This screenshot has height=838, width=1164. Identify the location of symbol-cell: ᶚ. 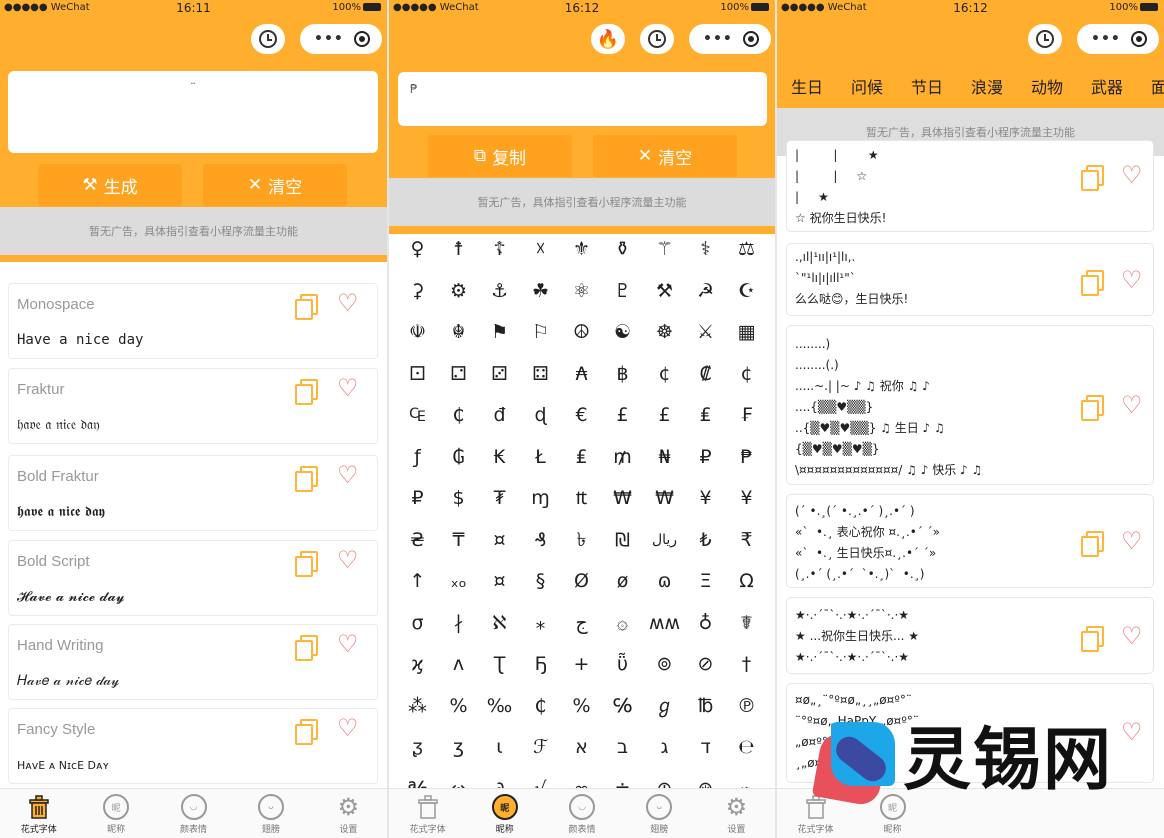
(417, 747).